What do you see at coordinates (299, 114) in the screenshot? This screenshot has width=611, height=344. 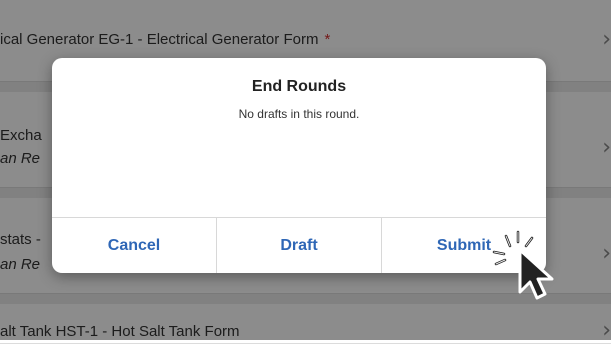 I see `dialog-message: No drafts in this round.` at bounding box center [299, 114].